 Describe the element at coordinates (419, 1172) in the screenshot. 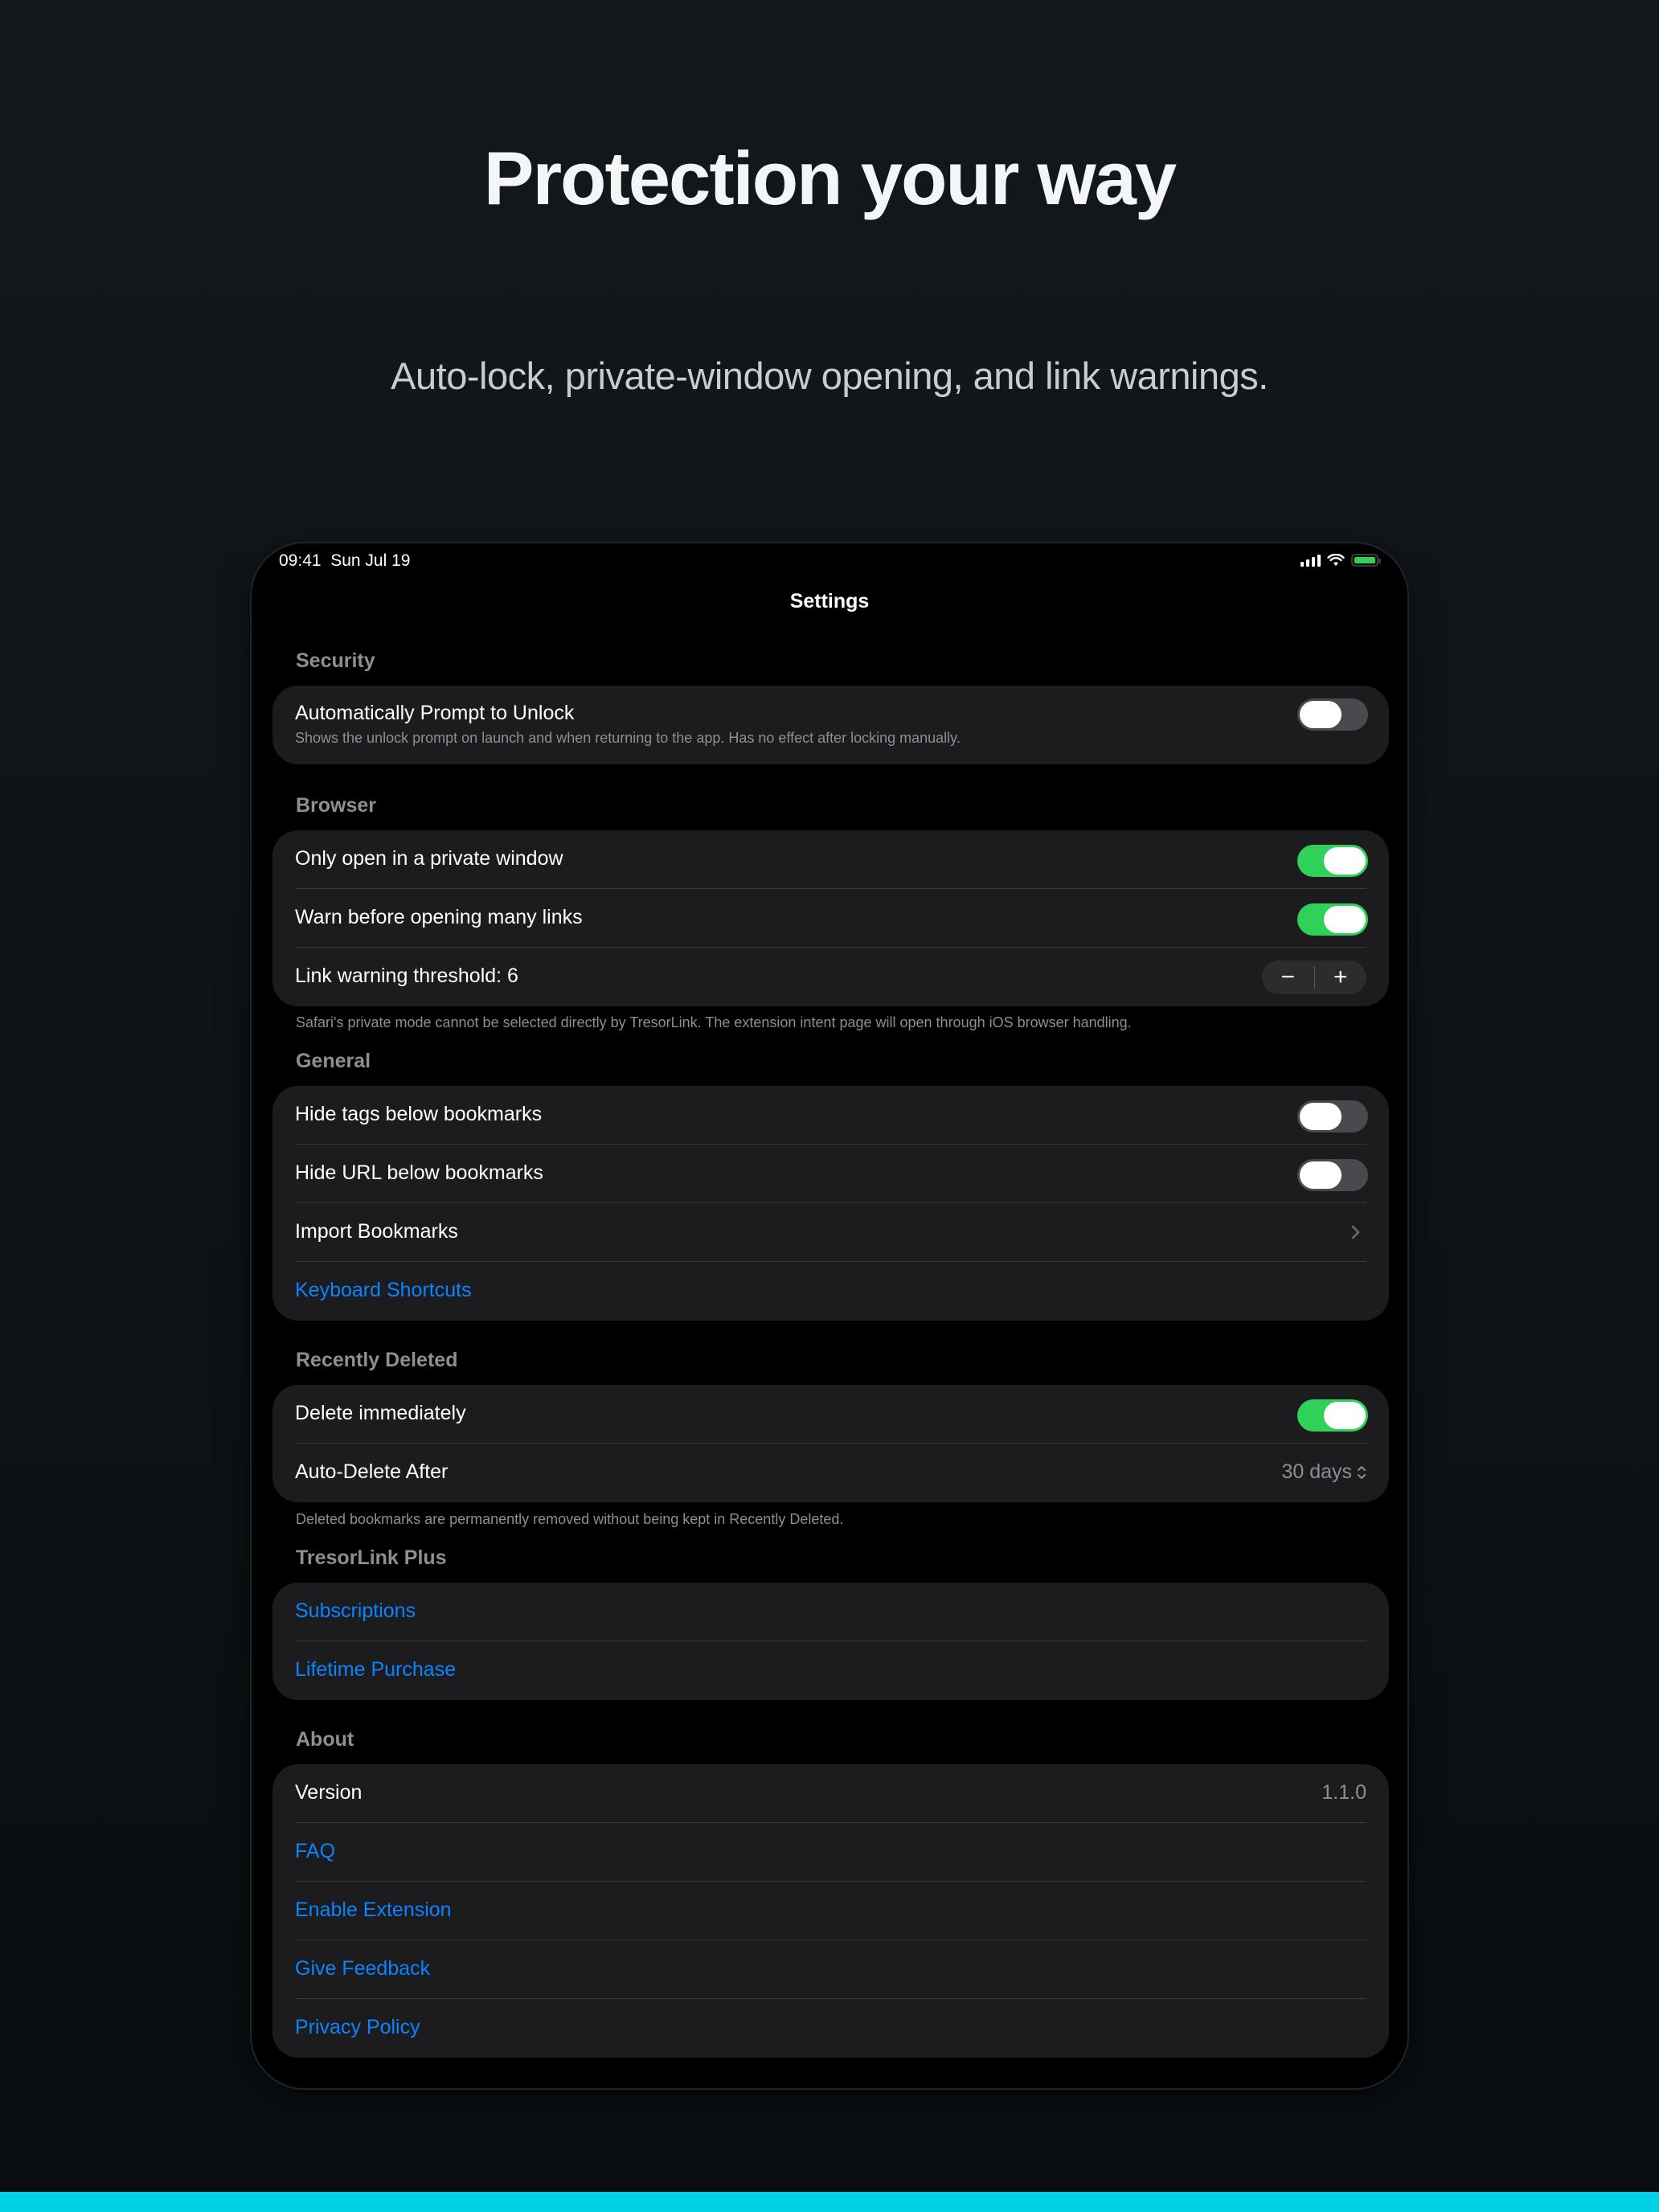

I see `hide-url-label: Hide URL below bookmarks` at that location.